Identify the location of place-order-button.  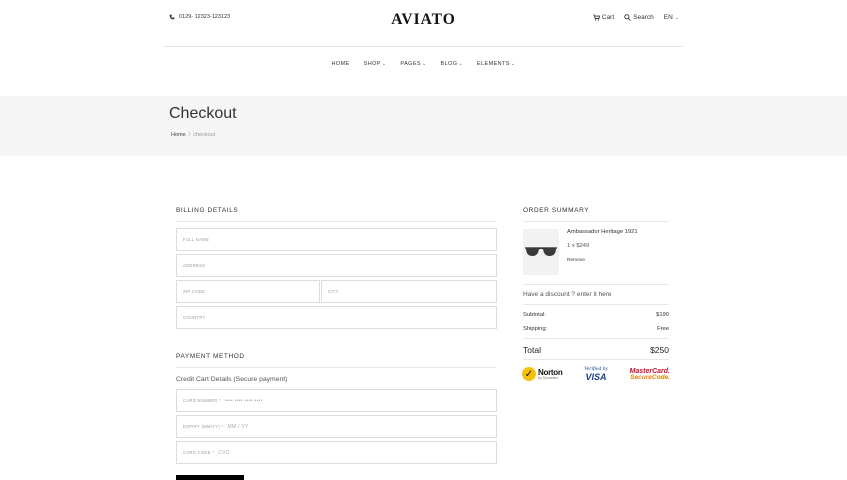
(210, 477).